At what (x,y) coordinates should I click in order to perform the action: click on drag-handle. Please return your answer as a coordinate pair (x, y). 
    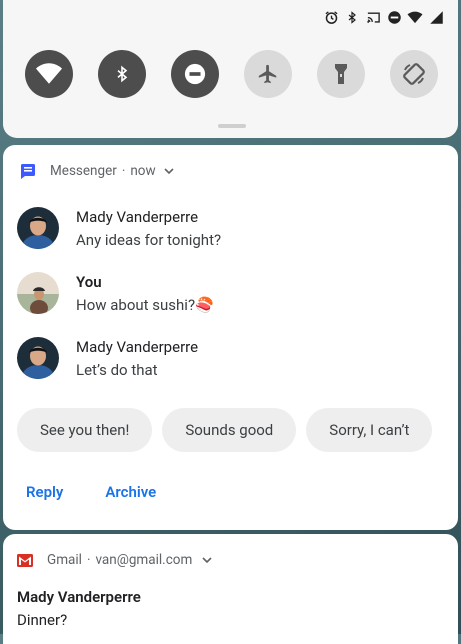
    Looking at the image, I should click on (232, 126).